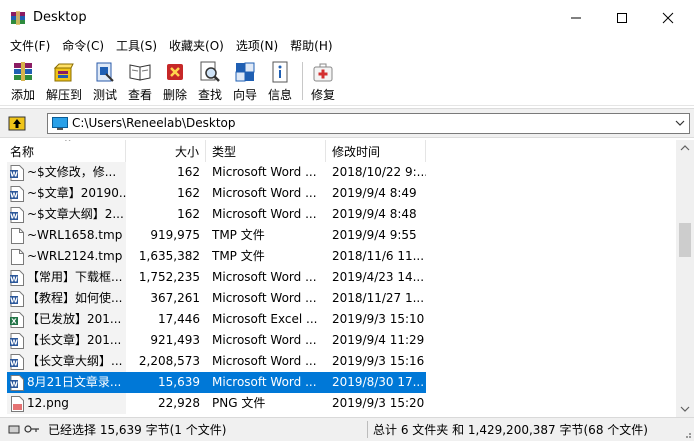  What do you see at coordinates (105, 72) in the screenshot?
I see `test-icon` at bounding box center [105, 72].